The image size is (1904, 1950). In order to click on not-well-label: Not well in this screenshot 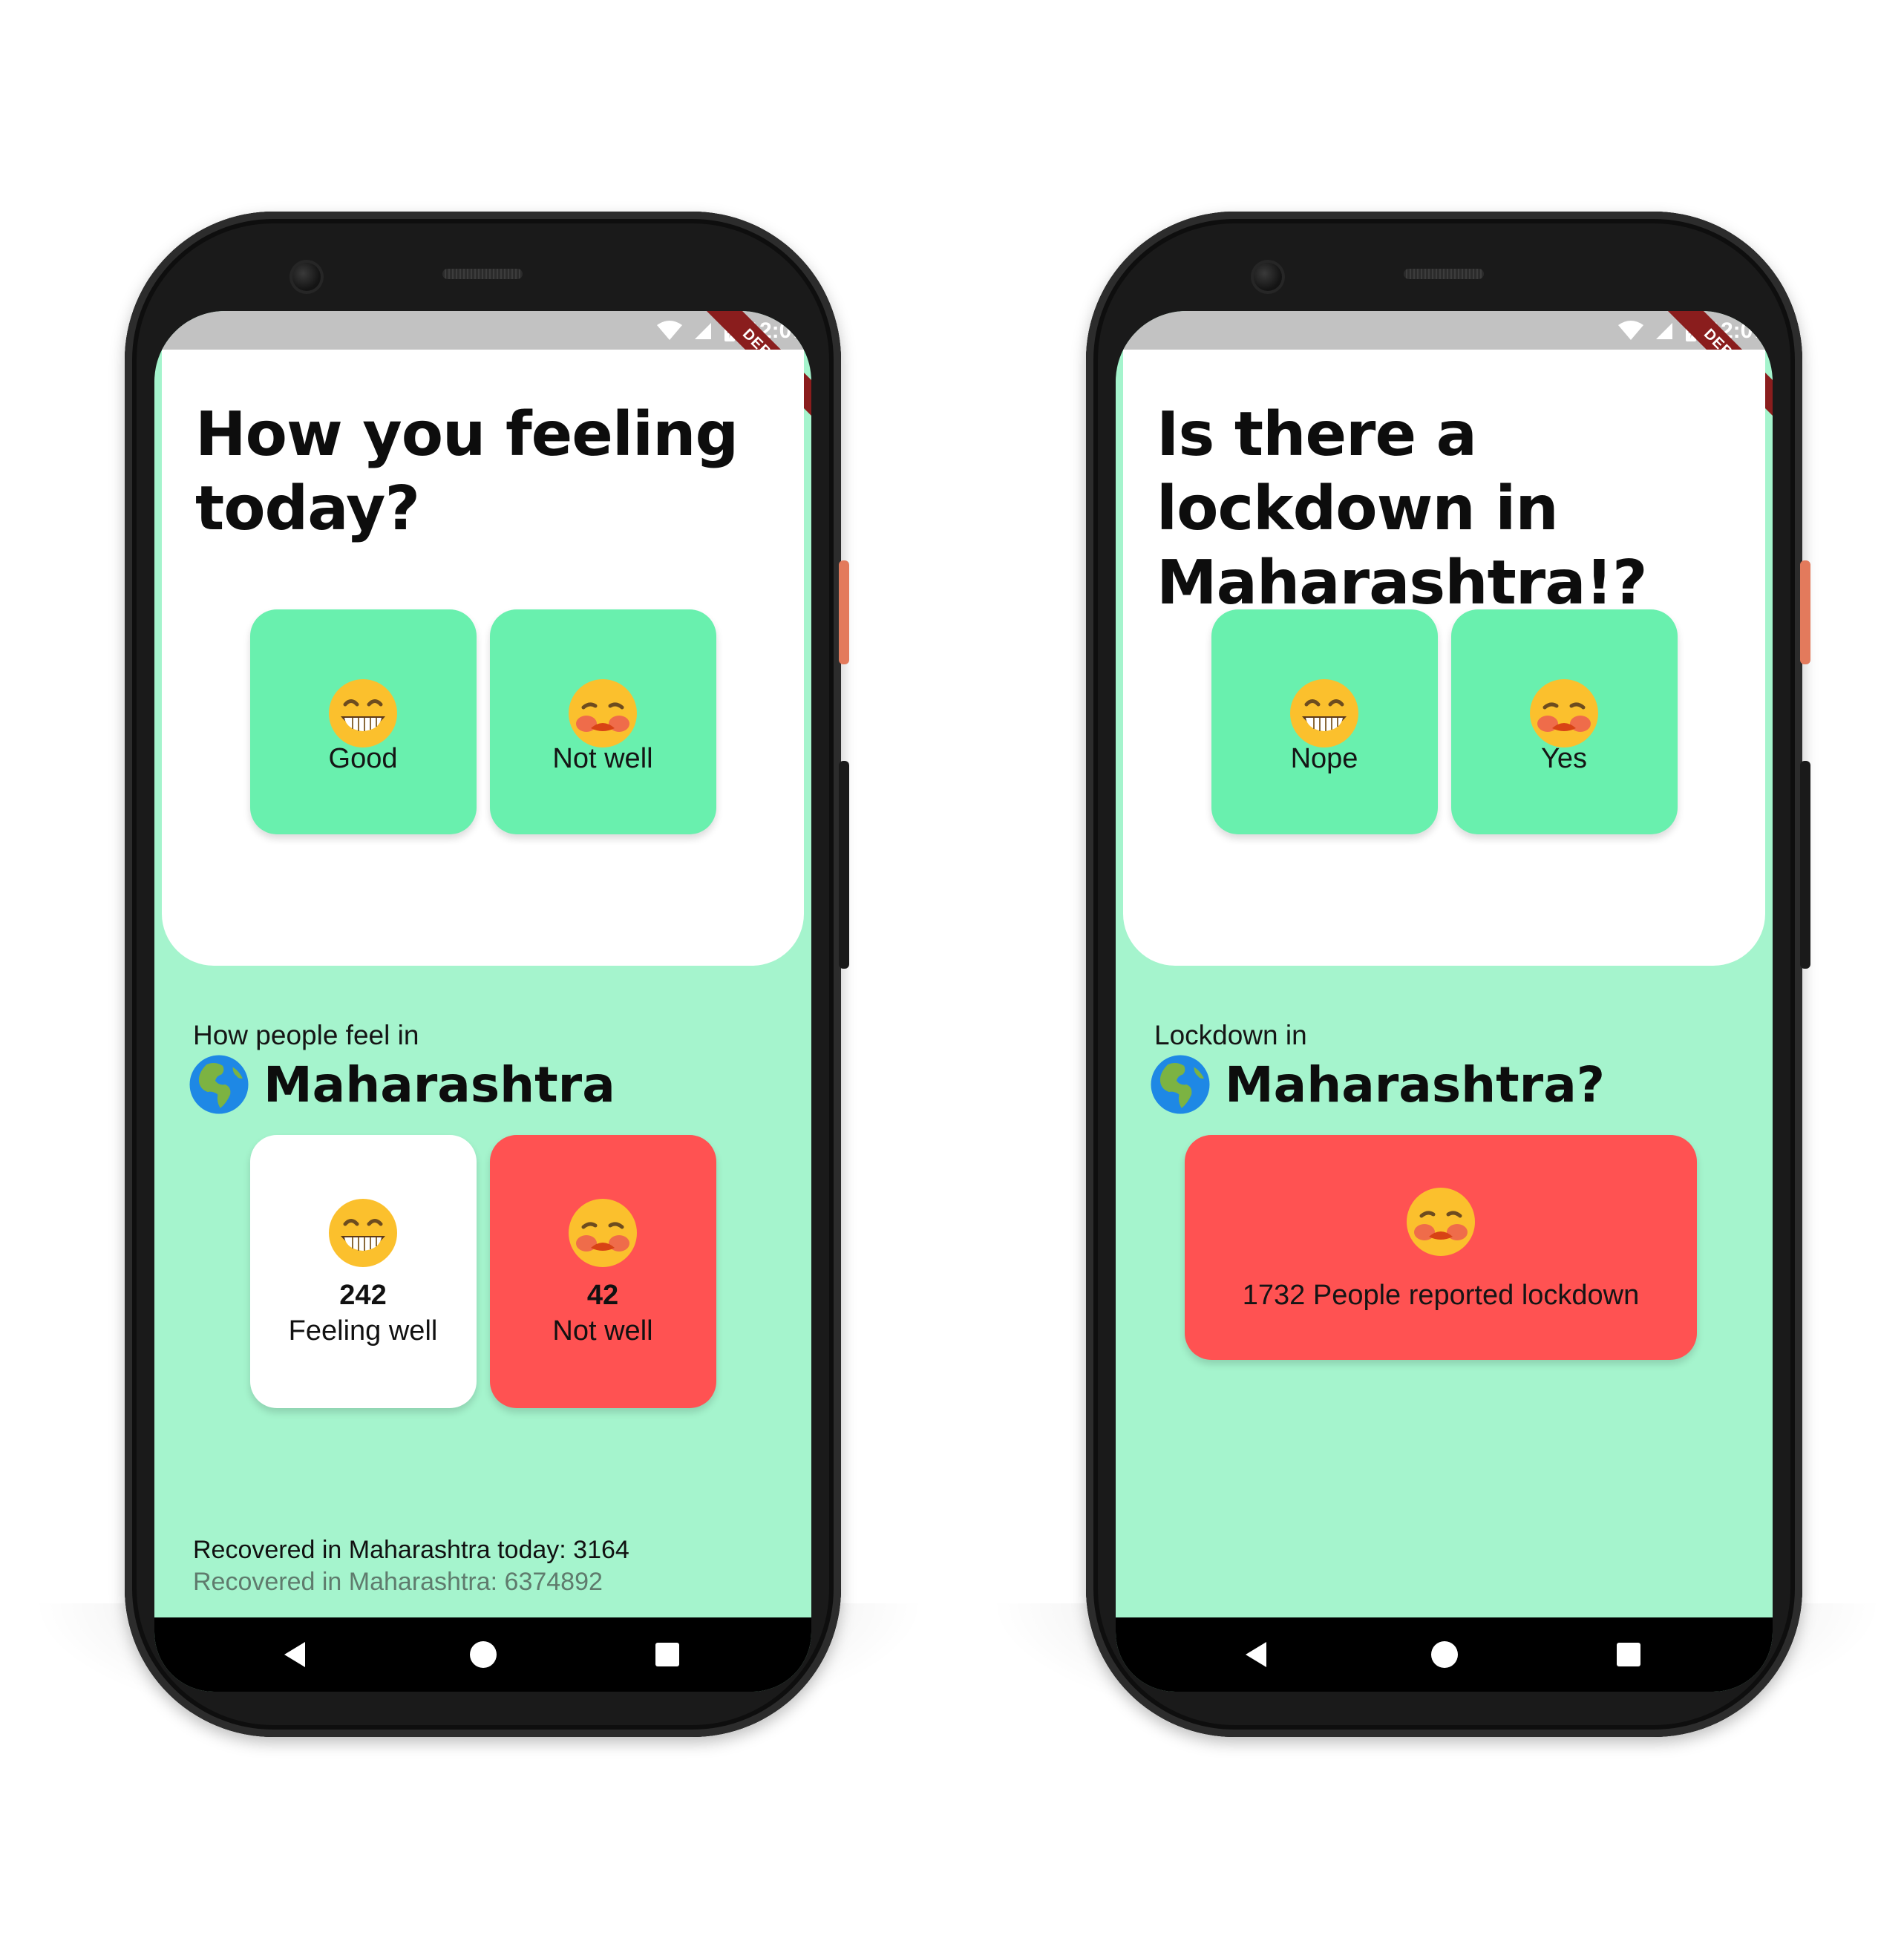, I will do `click(602, 1331)`.